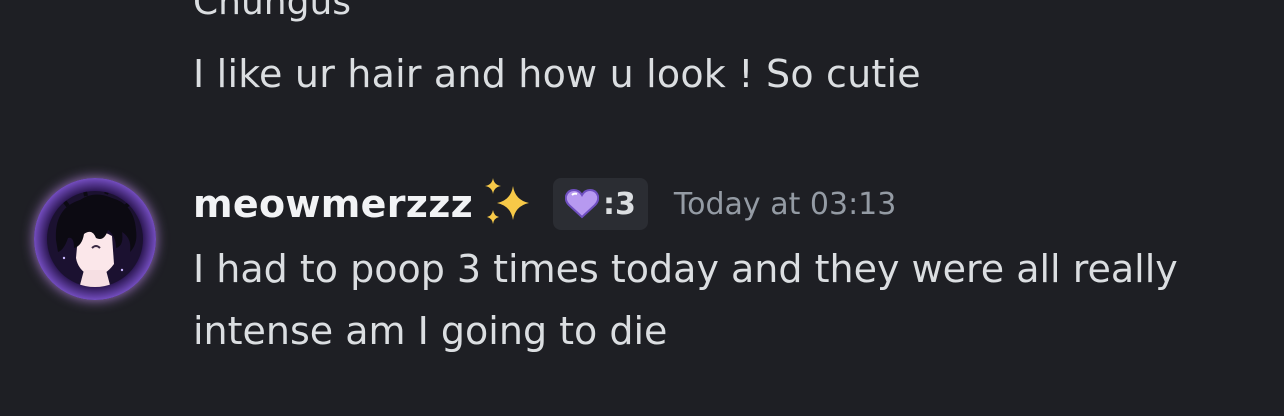 This screenshot has height=416, width=1284. I want to click on guild-tag-label: :3, so click(619, 204).